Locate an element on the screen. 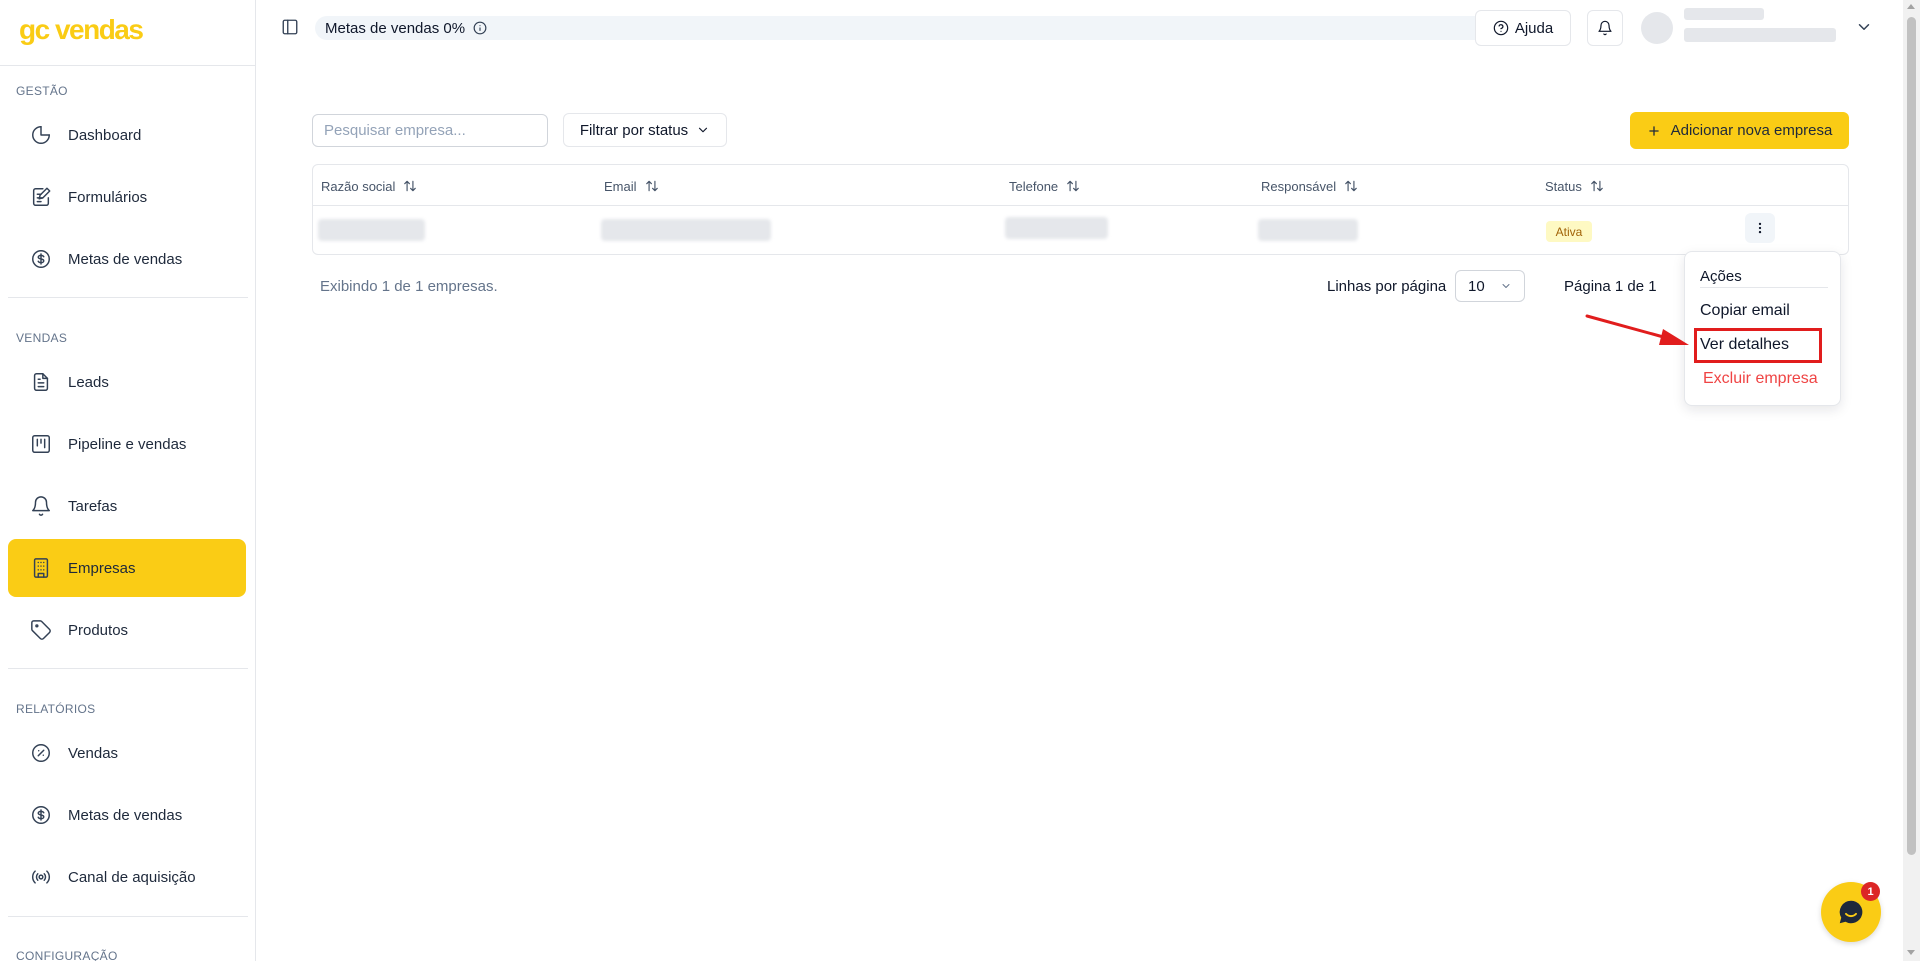  topbar: Metas de vendas 0% Ajuda is located at coordinates (1078, 28).